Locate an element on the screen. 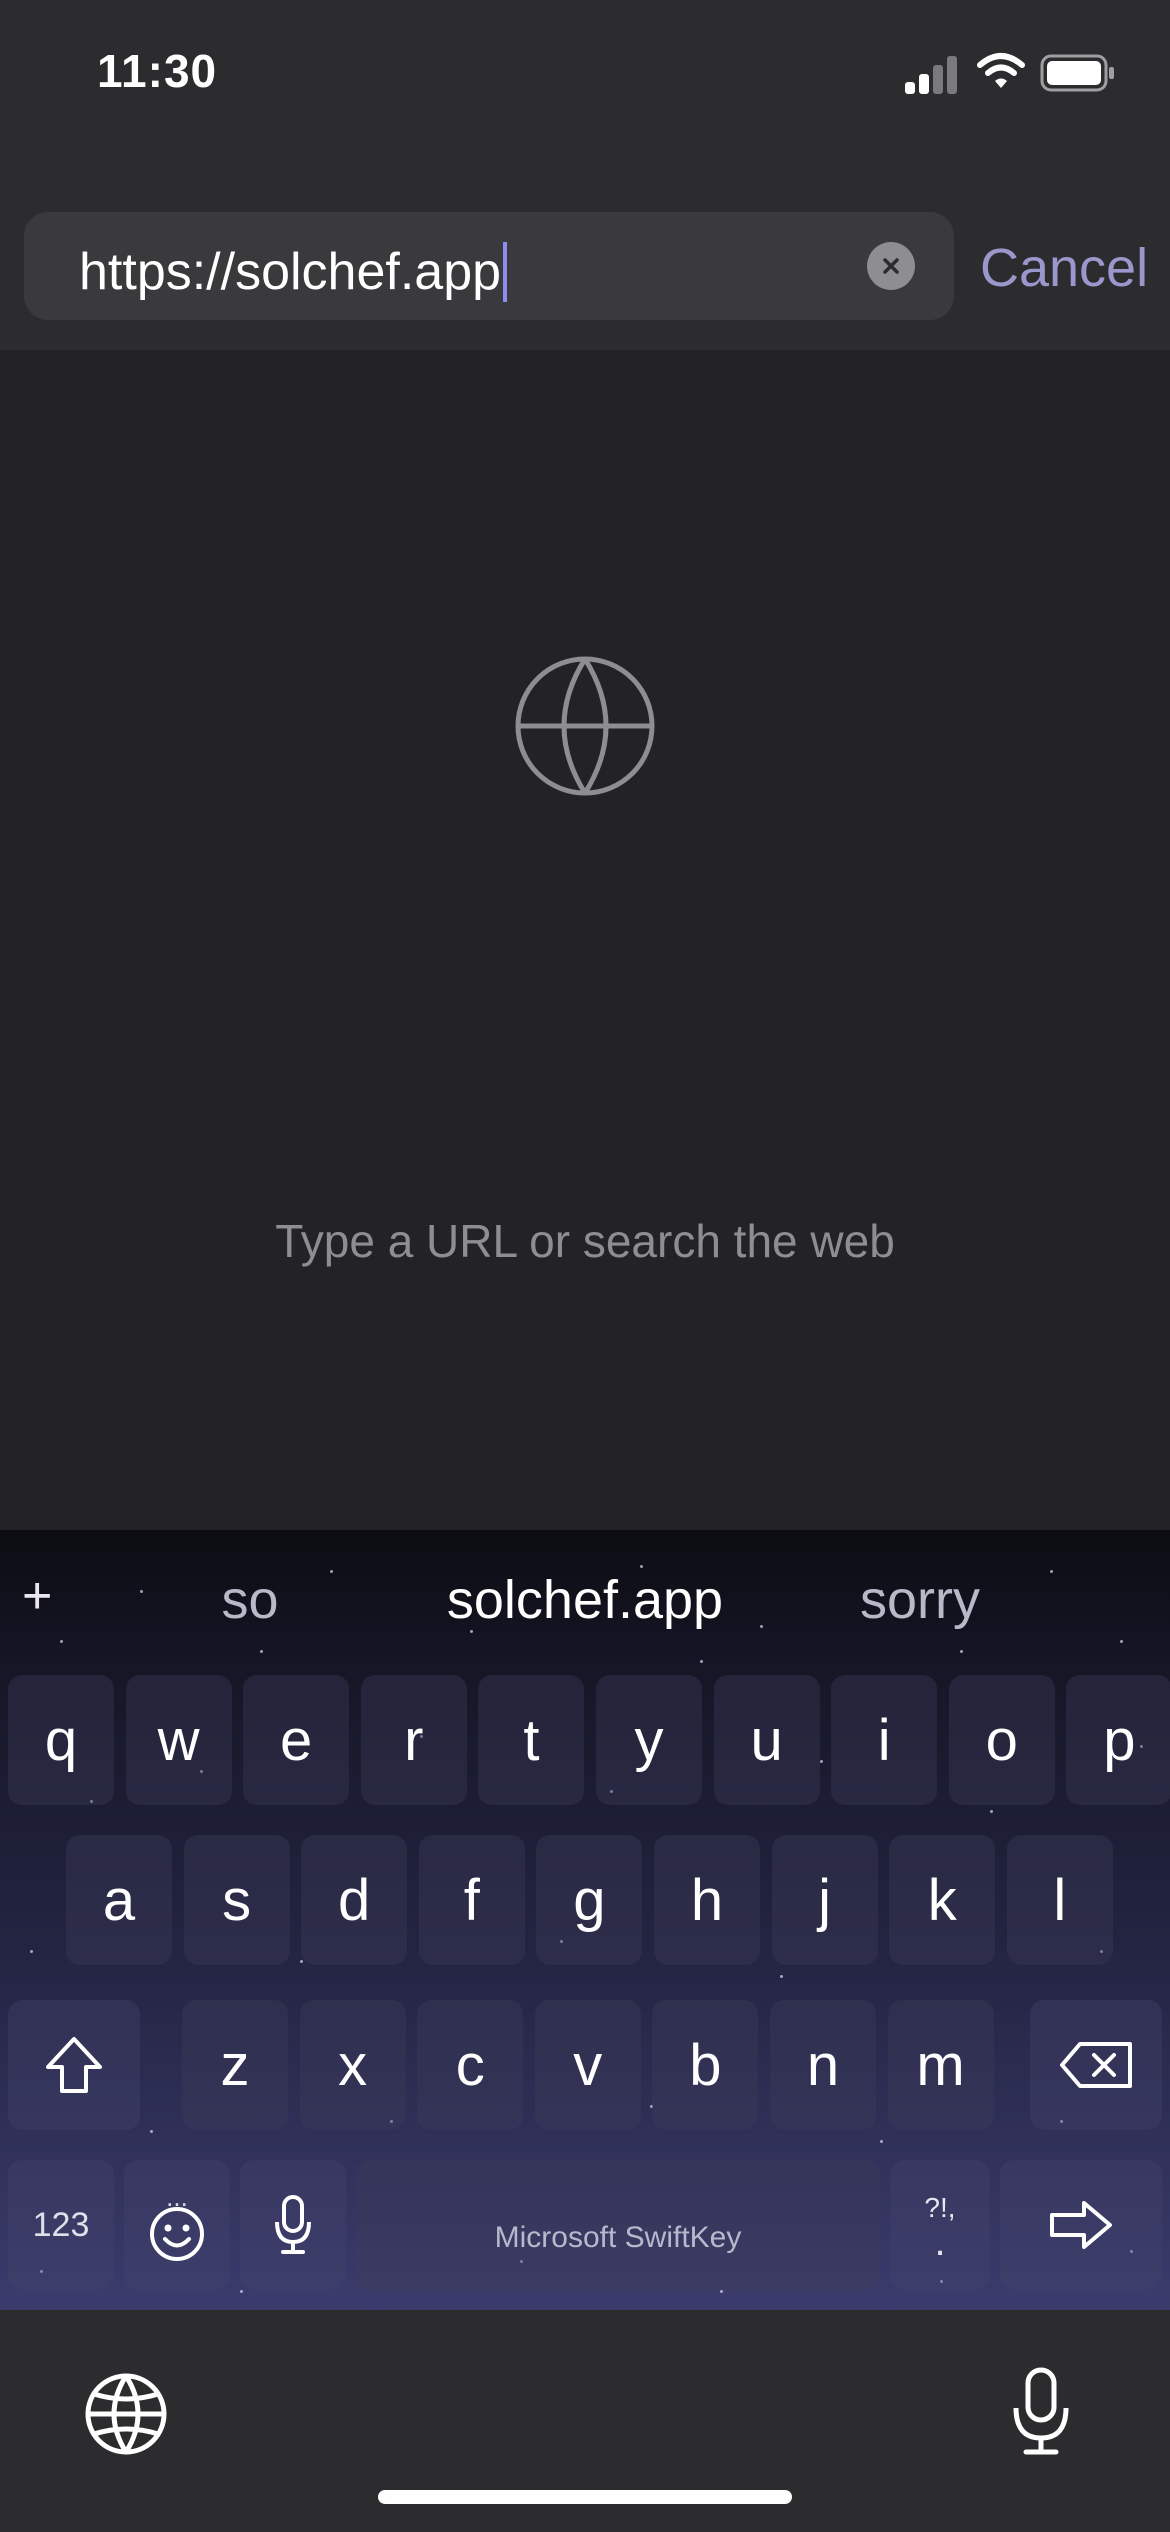  home-indicator is located at coordinates (585, 2497).